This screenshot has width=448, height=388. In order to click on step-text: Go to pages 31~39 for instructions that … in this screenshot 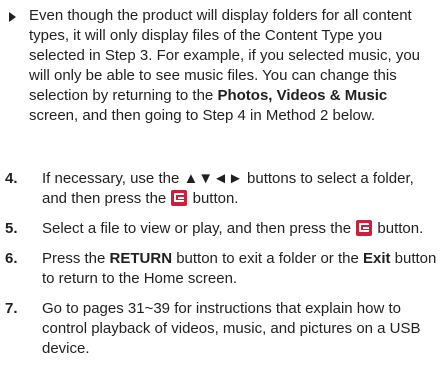, I will do `click(231, 328)`.